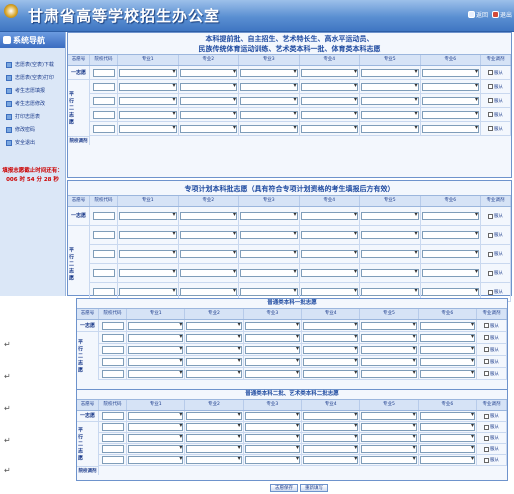  Describe the element at coordinates (314, 488) in the screenshot. I see `reset-button: 重新填写` at that location.